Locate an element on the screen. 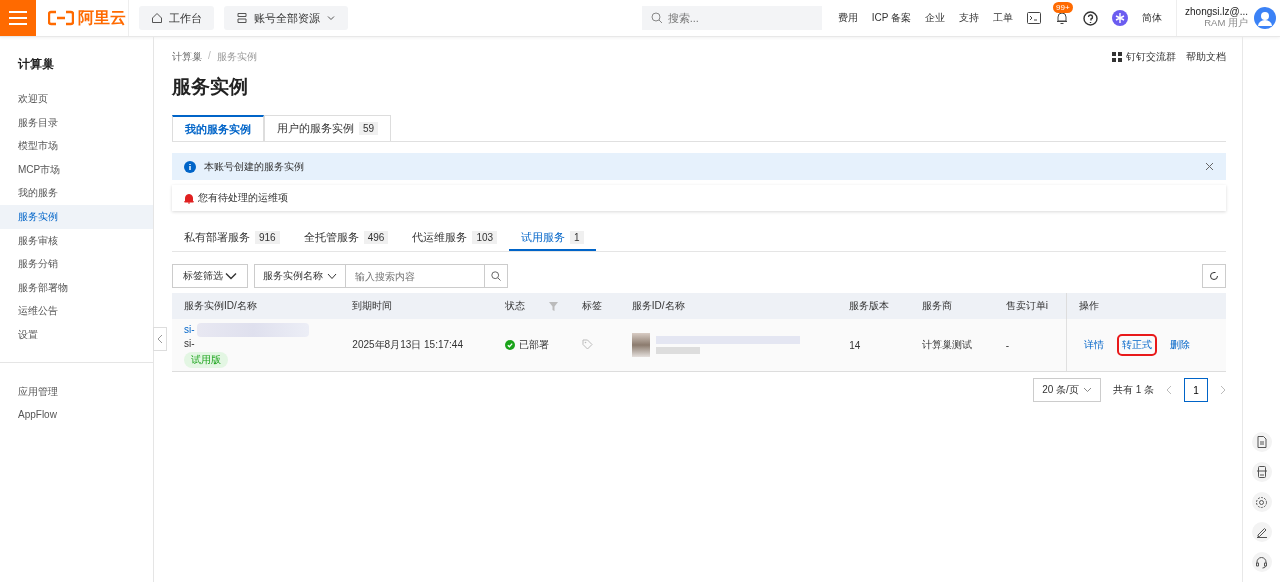 The image size is (1280, 582). action-link: 转正式 is located at coordinates (1137, 345).